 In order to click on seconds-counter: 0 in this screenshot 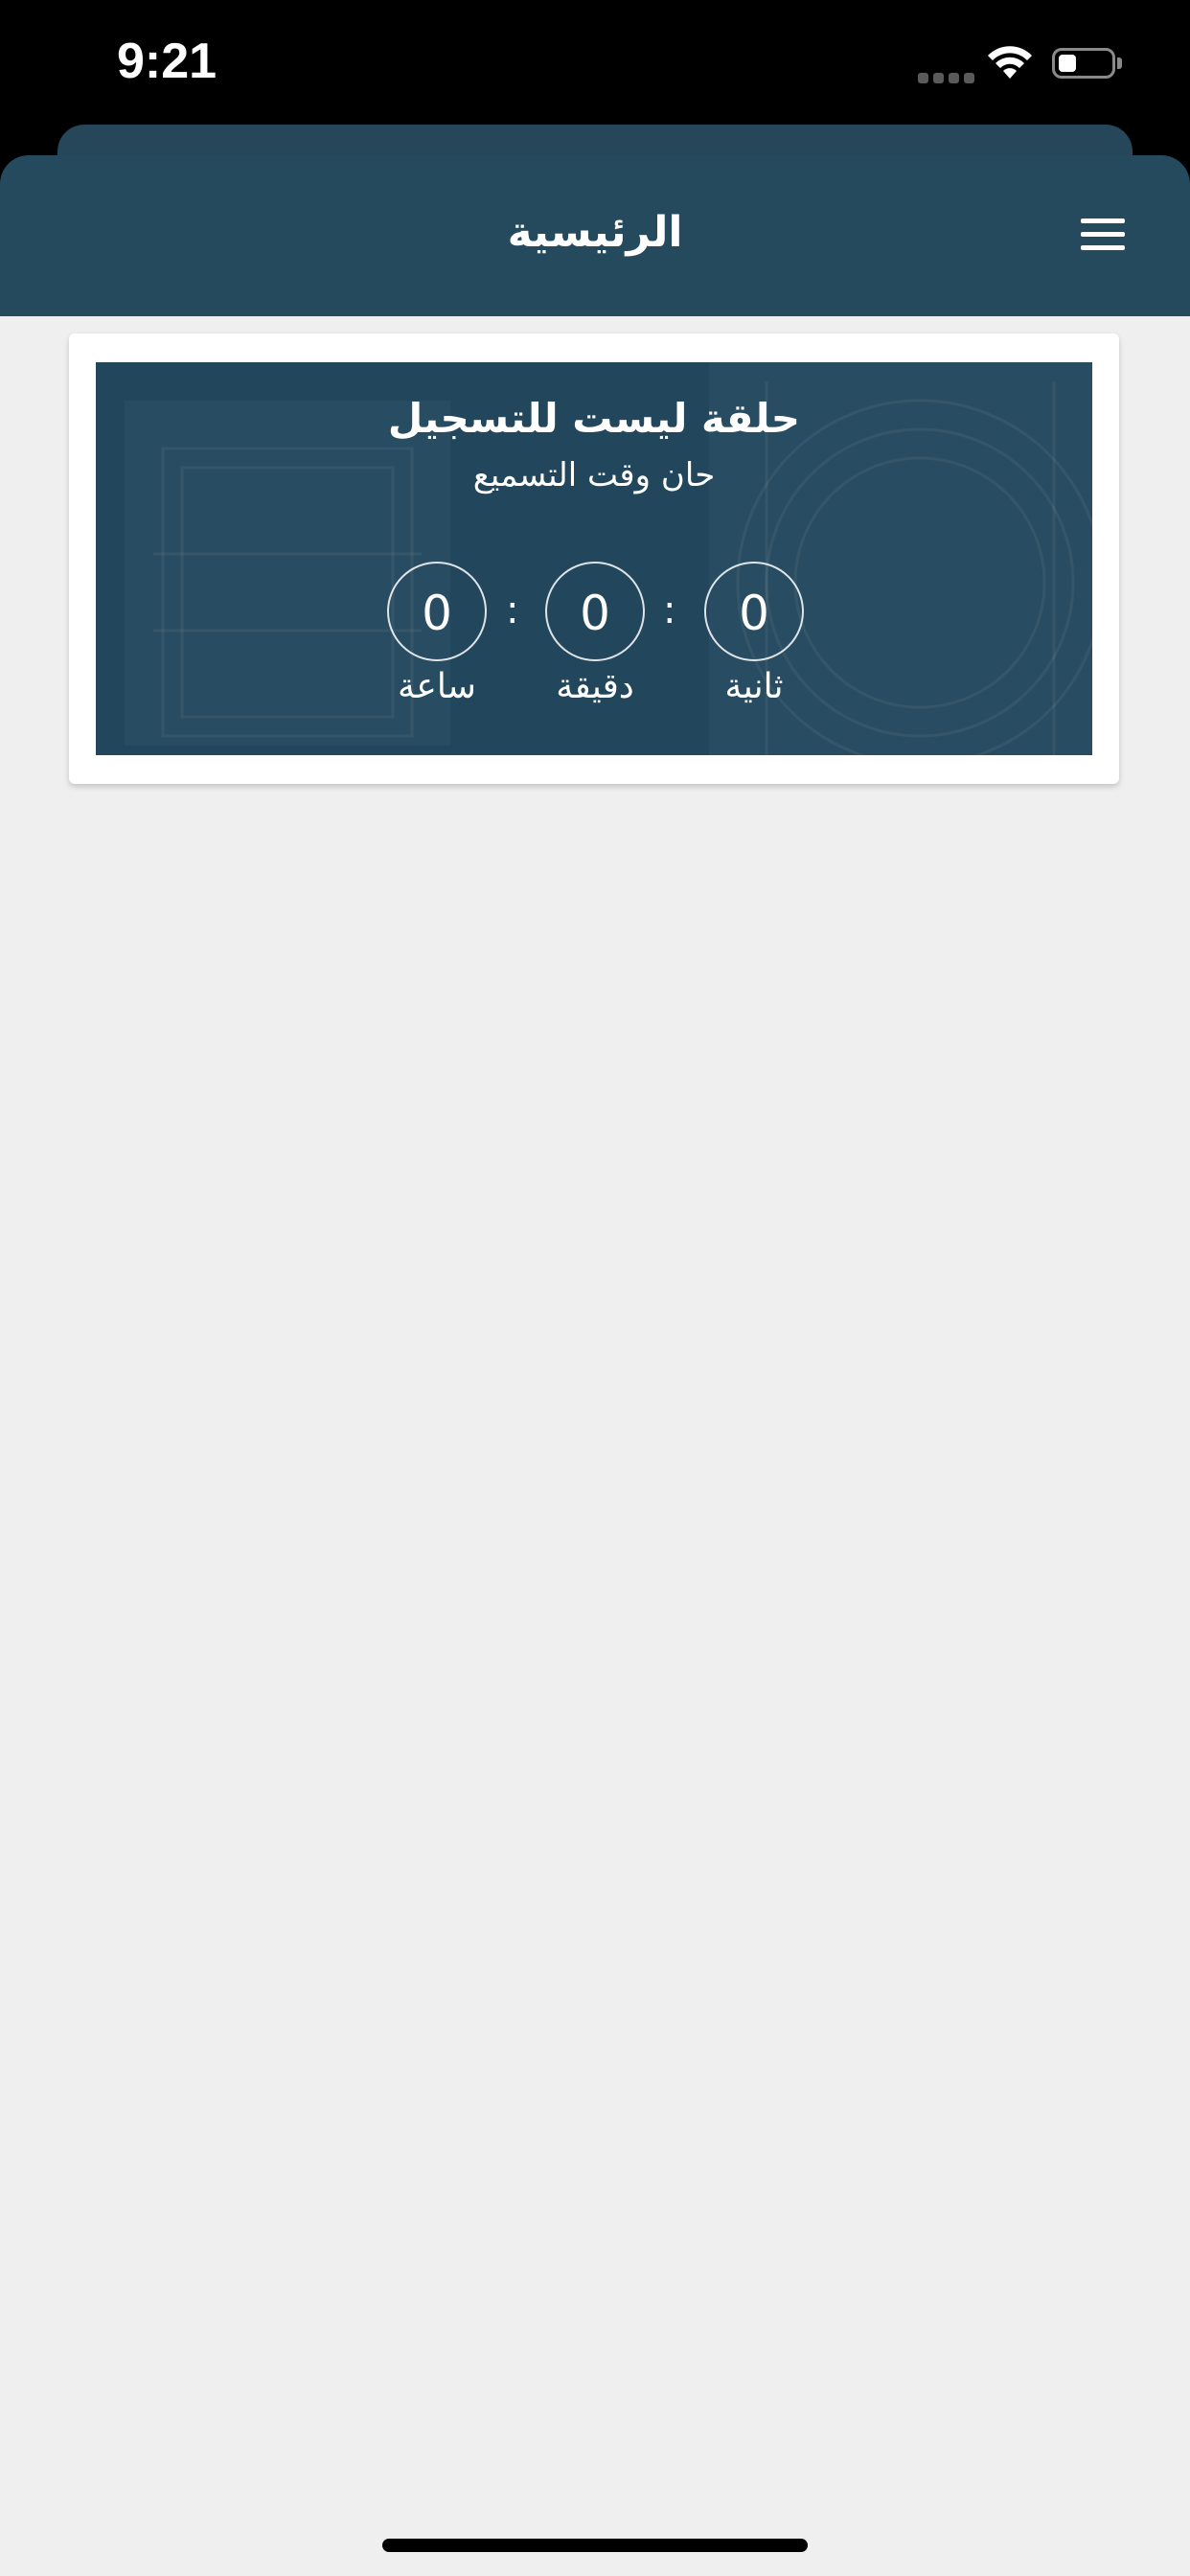, I will do `click(754, 611)`.